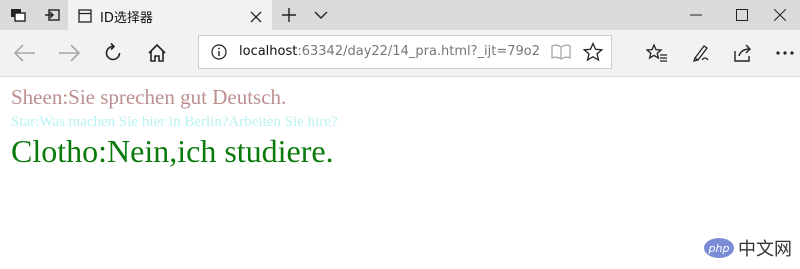  I want to click on watermark: php 中文网, so click(748, 248).